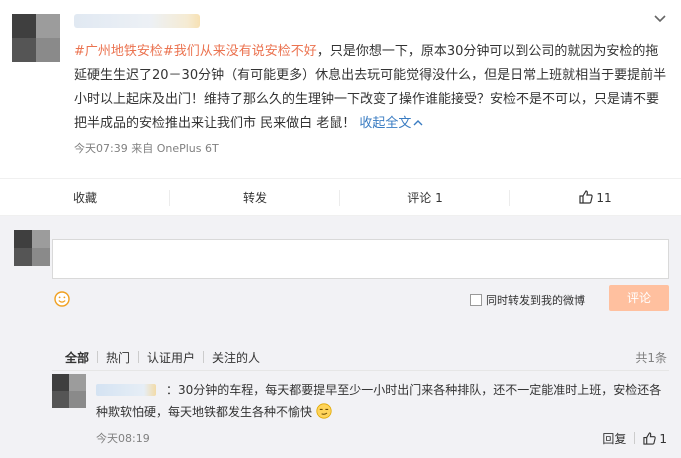 The height and width of the screenshot is (458, 681). Describe the element at coordinates (391, 123) in the screenshot. I see `collapse-link: 收起全文` at that location.